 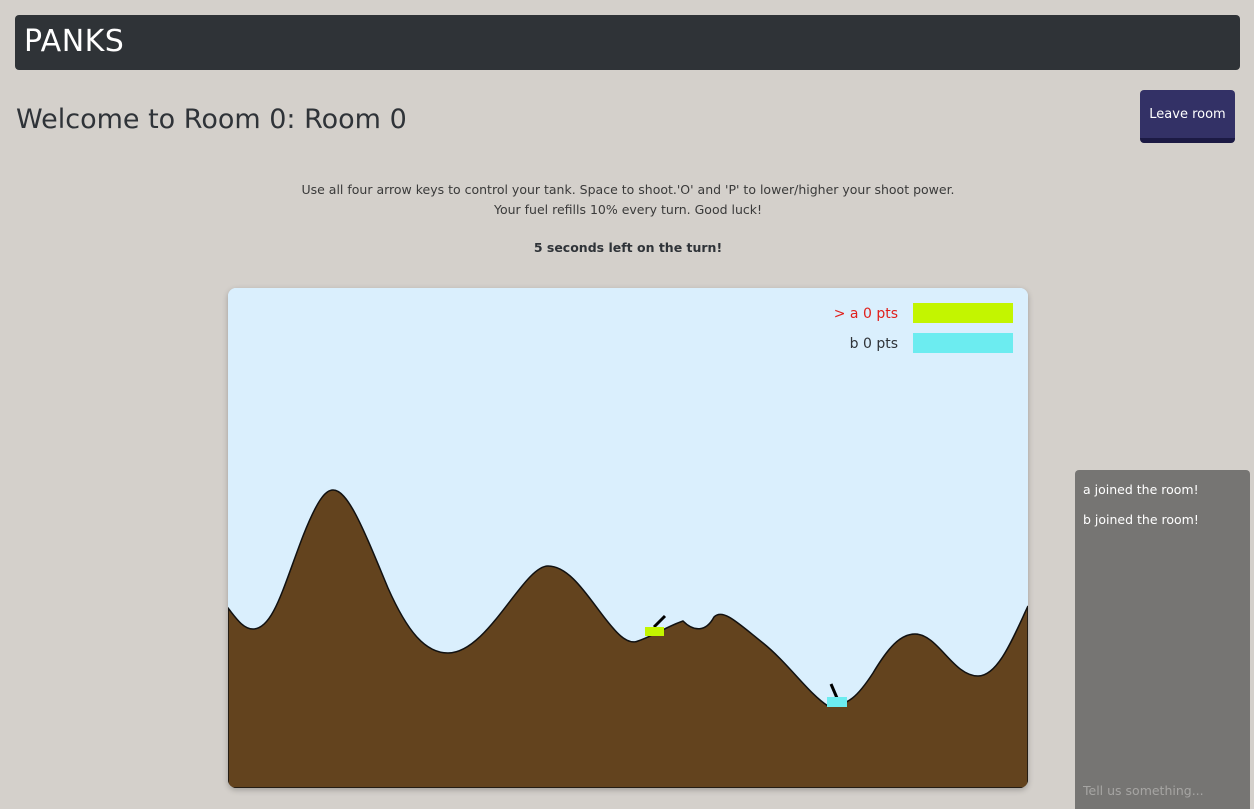 What do you see at coordinates (211, 119) in the screenshot?
I see `room-title: Welcome to Room 0: Room 0` at bounding box center [211, 119].